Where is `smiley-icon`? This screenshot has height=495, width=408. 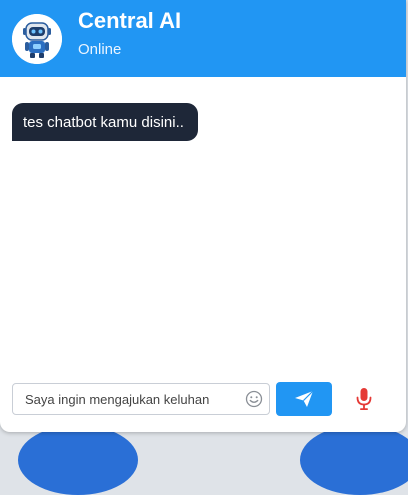 smiley-icon is located at coordinates (254, 399).